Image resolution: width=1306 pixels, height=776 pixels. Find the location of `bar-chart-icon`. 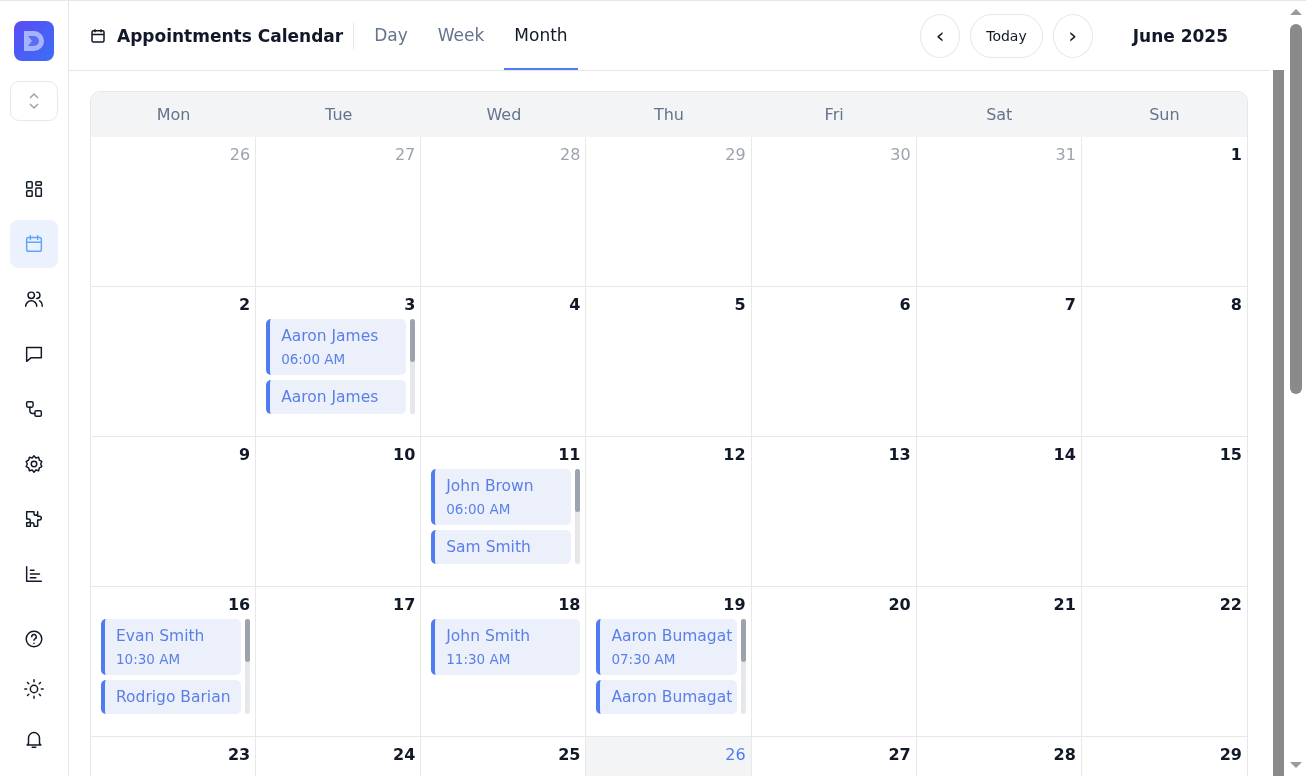

bar-chart-icon is located at coordinates (34, 574).